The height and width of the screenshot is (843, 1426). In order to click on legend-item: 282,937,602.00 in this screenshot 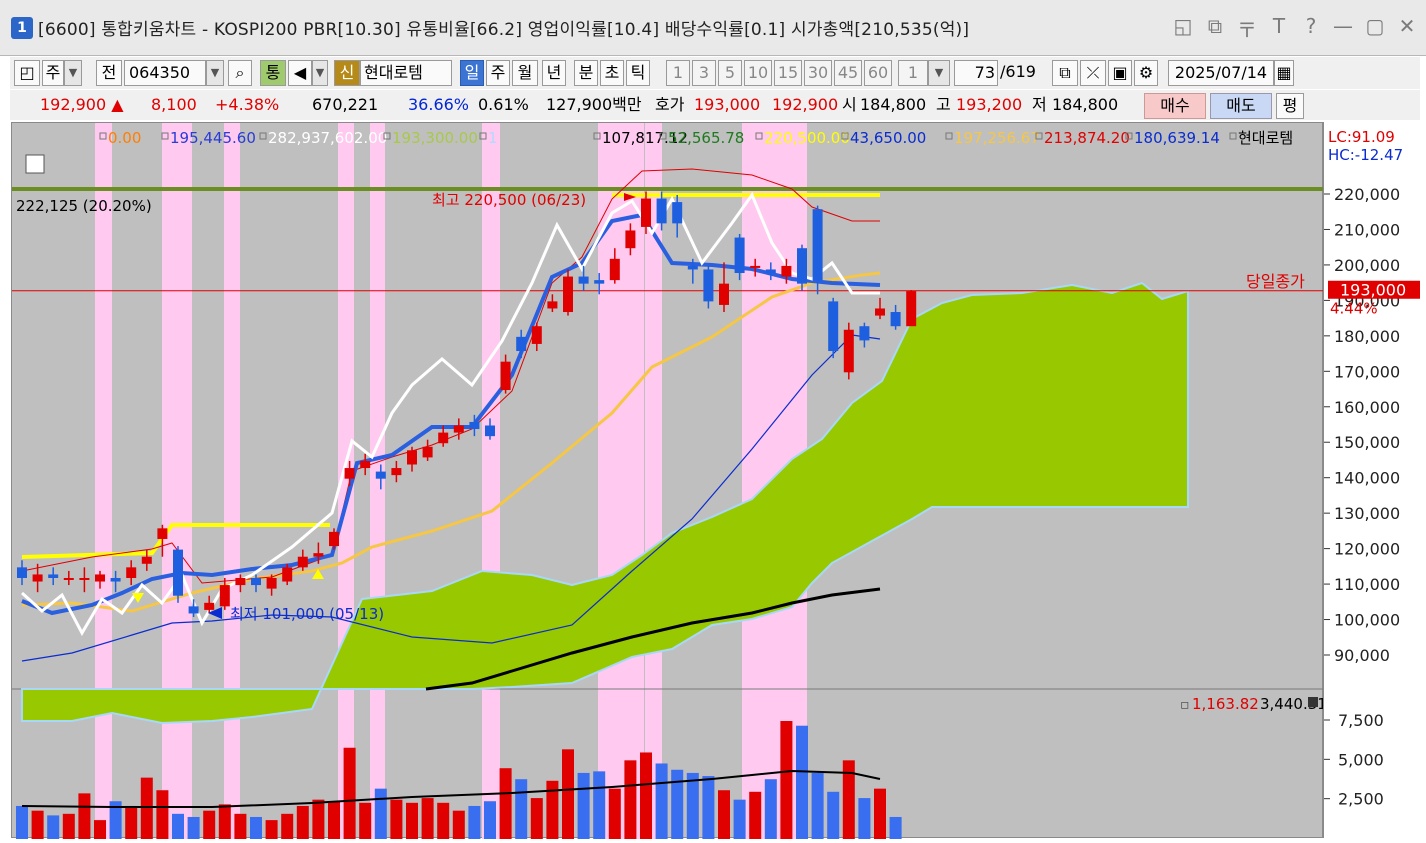, I will do `click(327, 138)`.